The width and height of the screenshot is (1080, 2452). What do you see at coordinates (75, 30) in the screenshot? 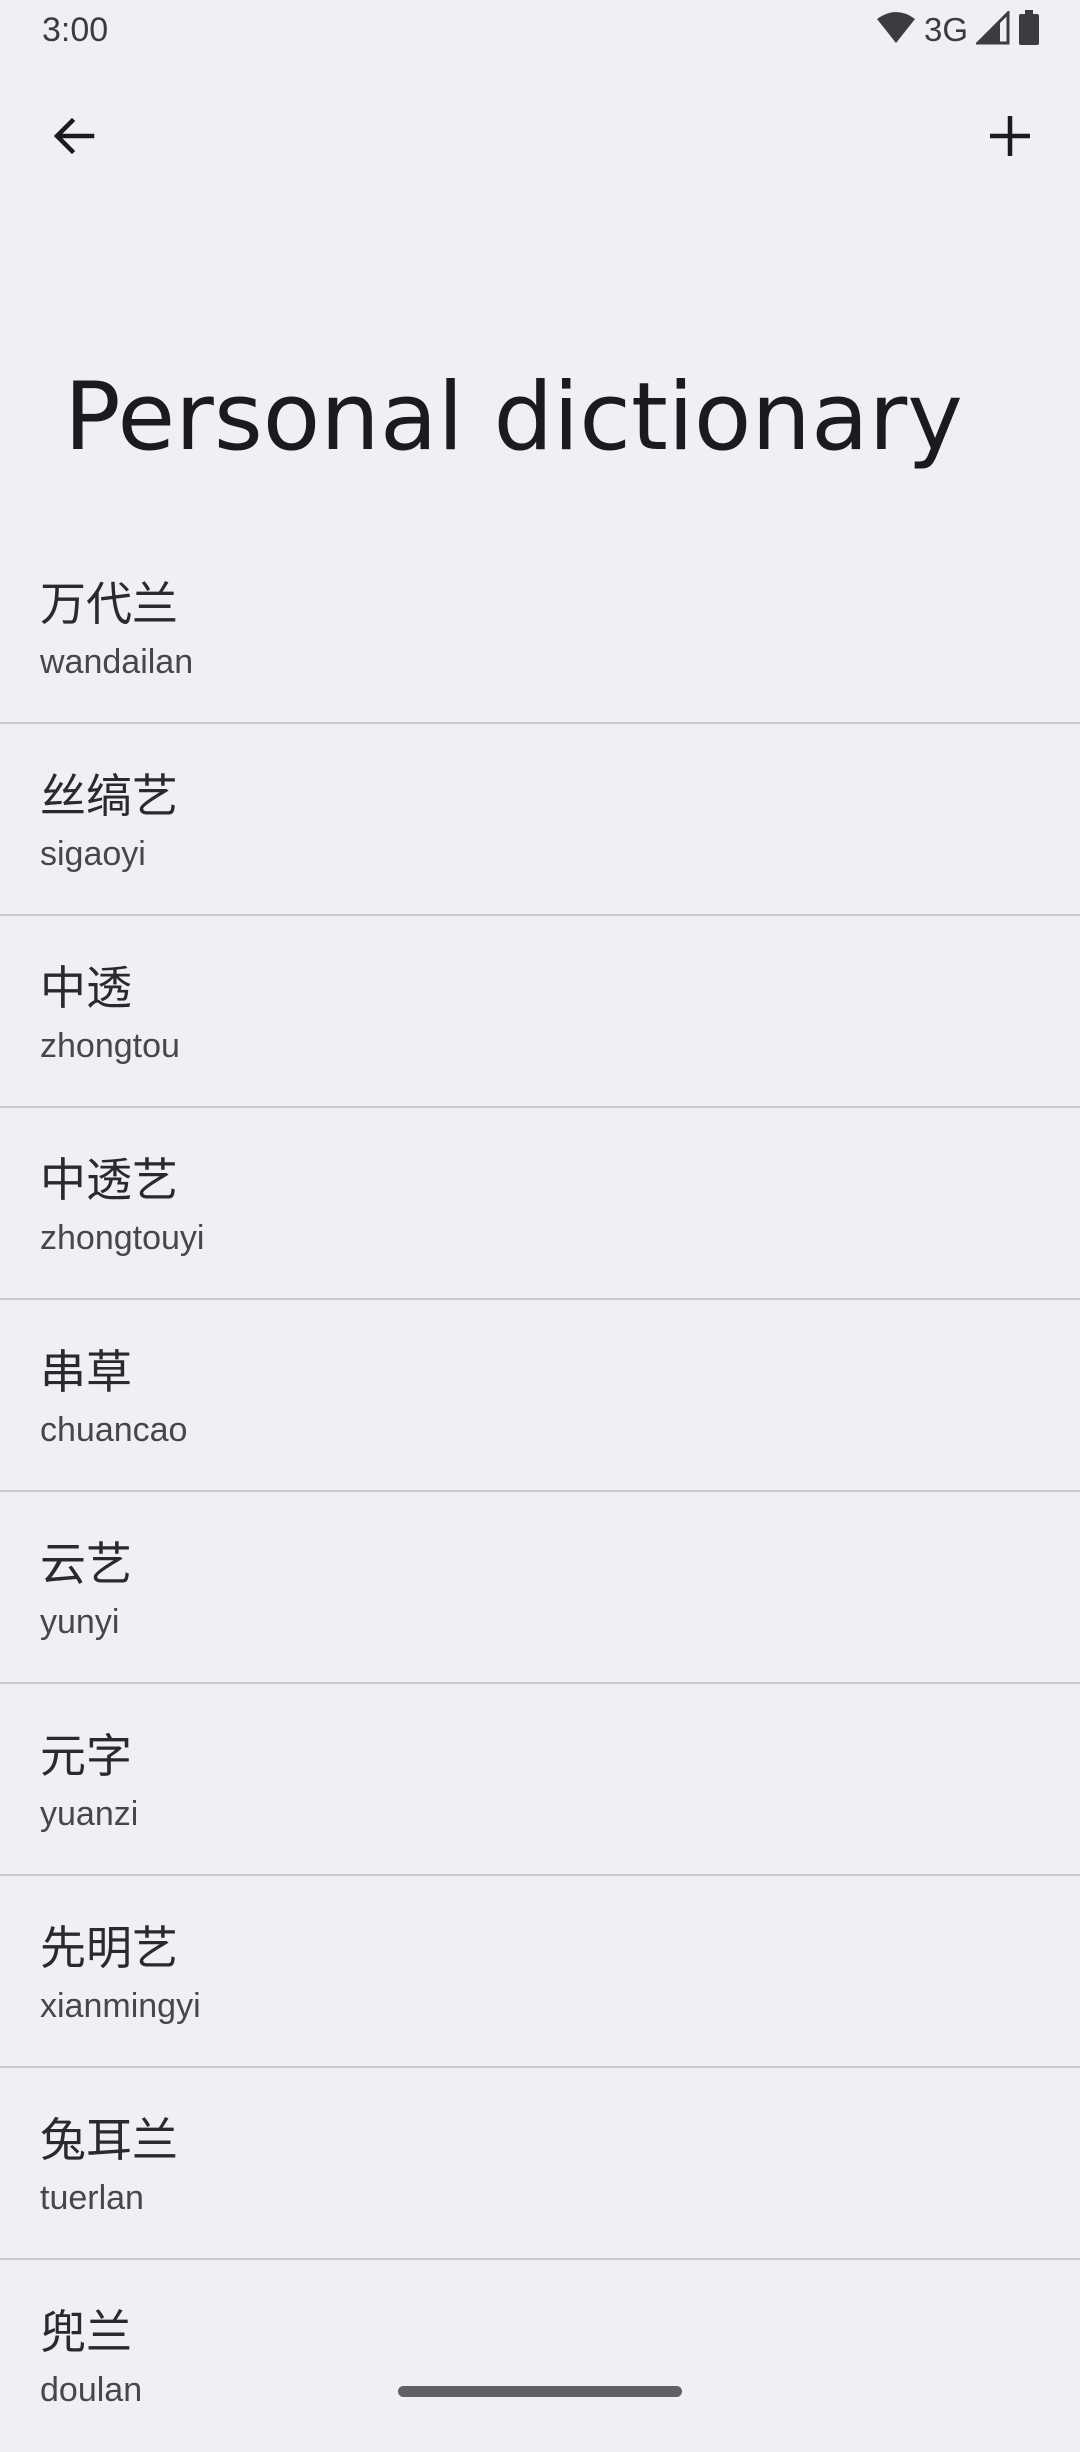
I see `status-time: 3:00` at bounding box center [75, 30].